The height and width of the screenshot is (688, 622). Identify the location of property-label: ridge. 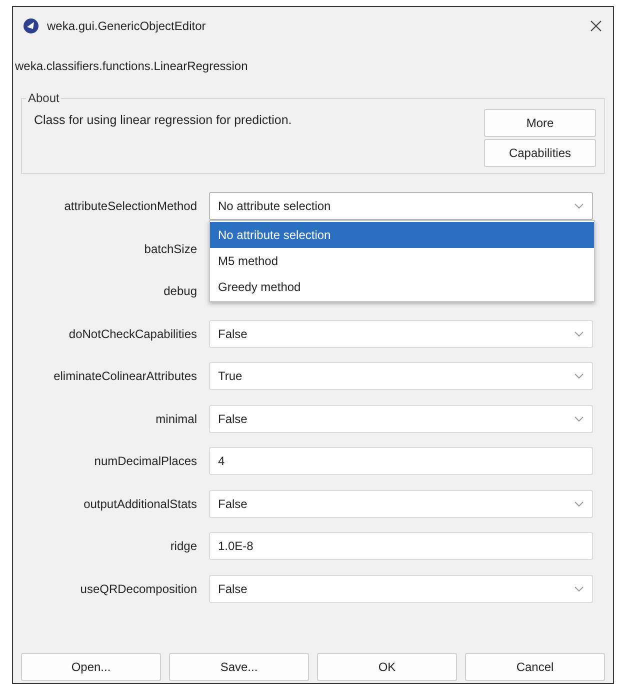
(183, 546).